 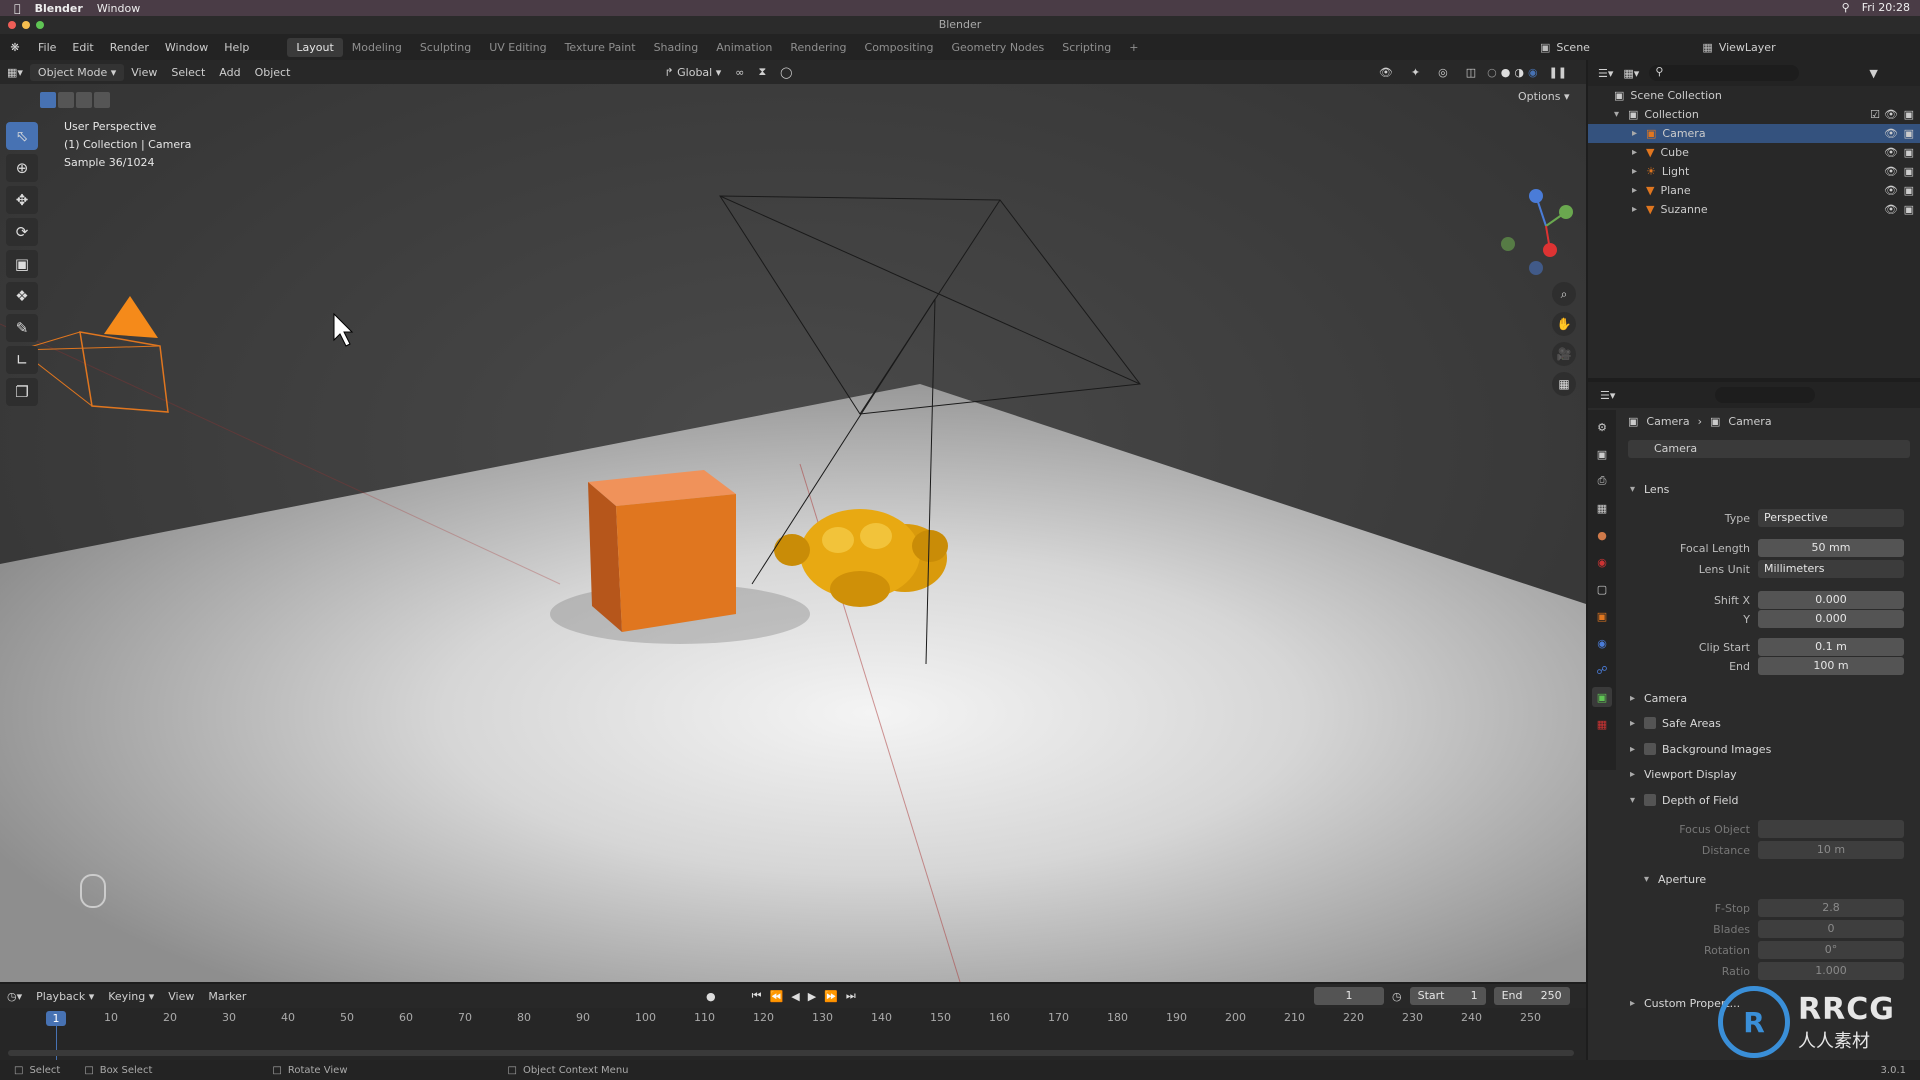 What do you see at coordinates (48, 100) in the screenshot?
I see `select-new-icon` at bounding box center [48, 100].